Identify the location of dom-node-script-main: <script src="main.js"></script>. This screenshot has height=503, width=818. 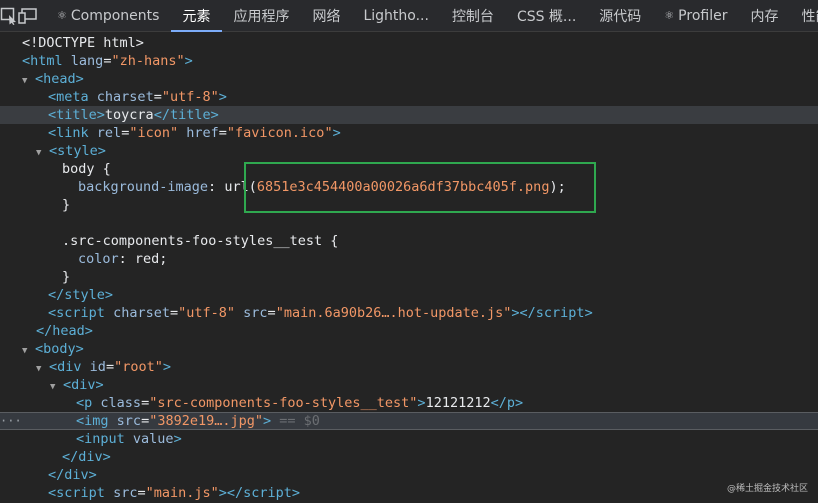
(409, 493).